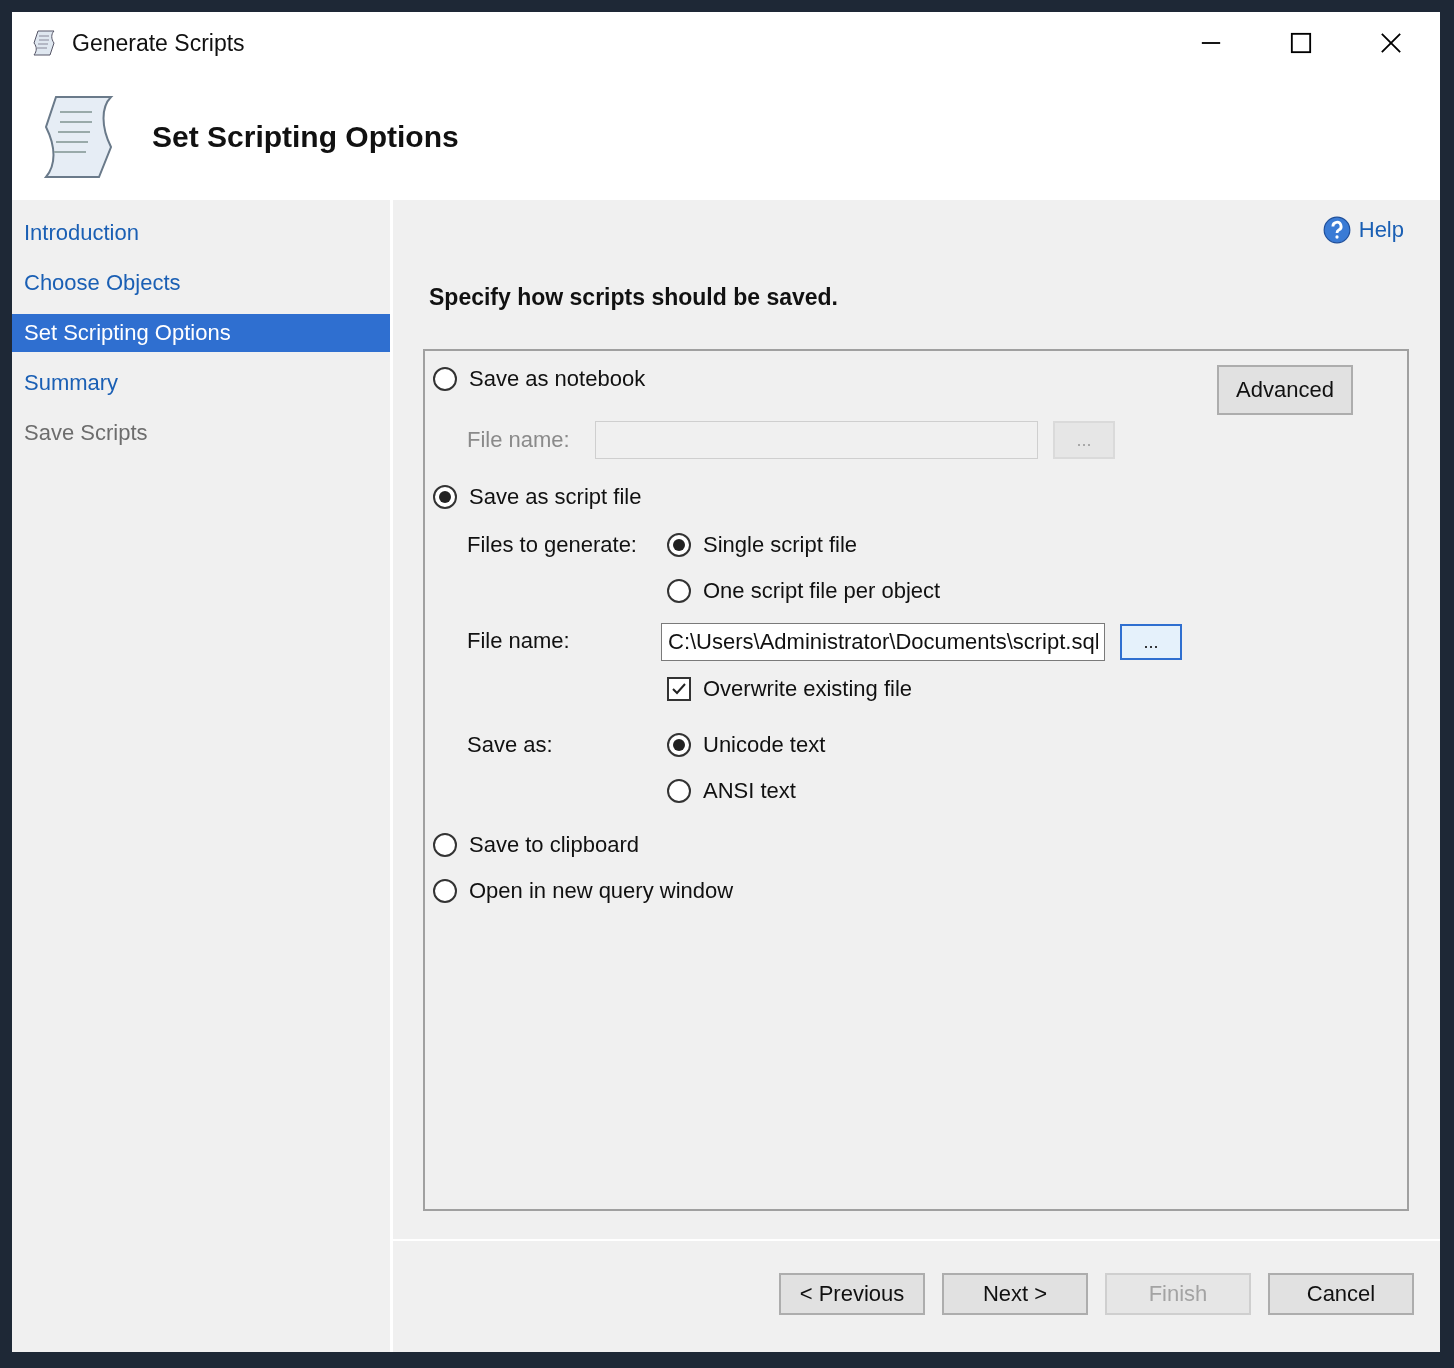 The width and height of the screenshot is (1454, 1368). I want to click on help-icon, so click(1336, 230).